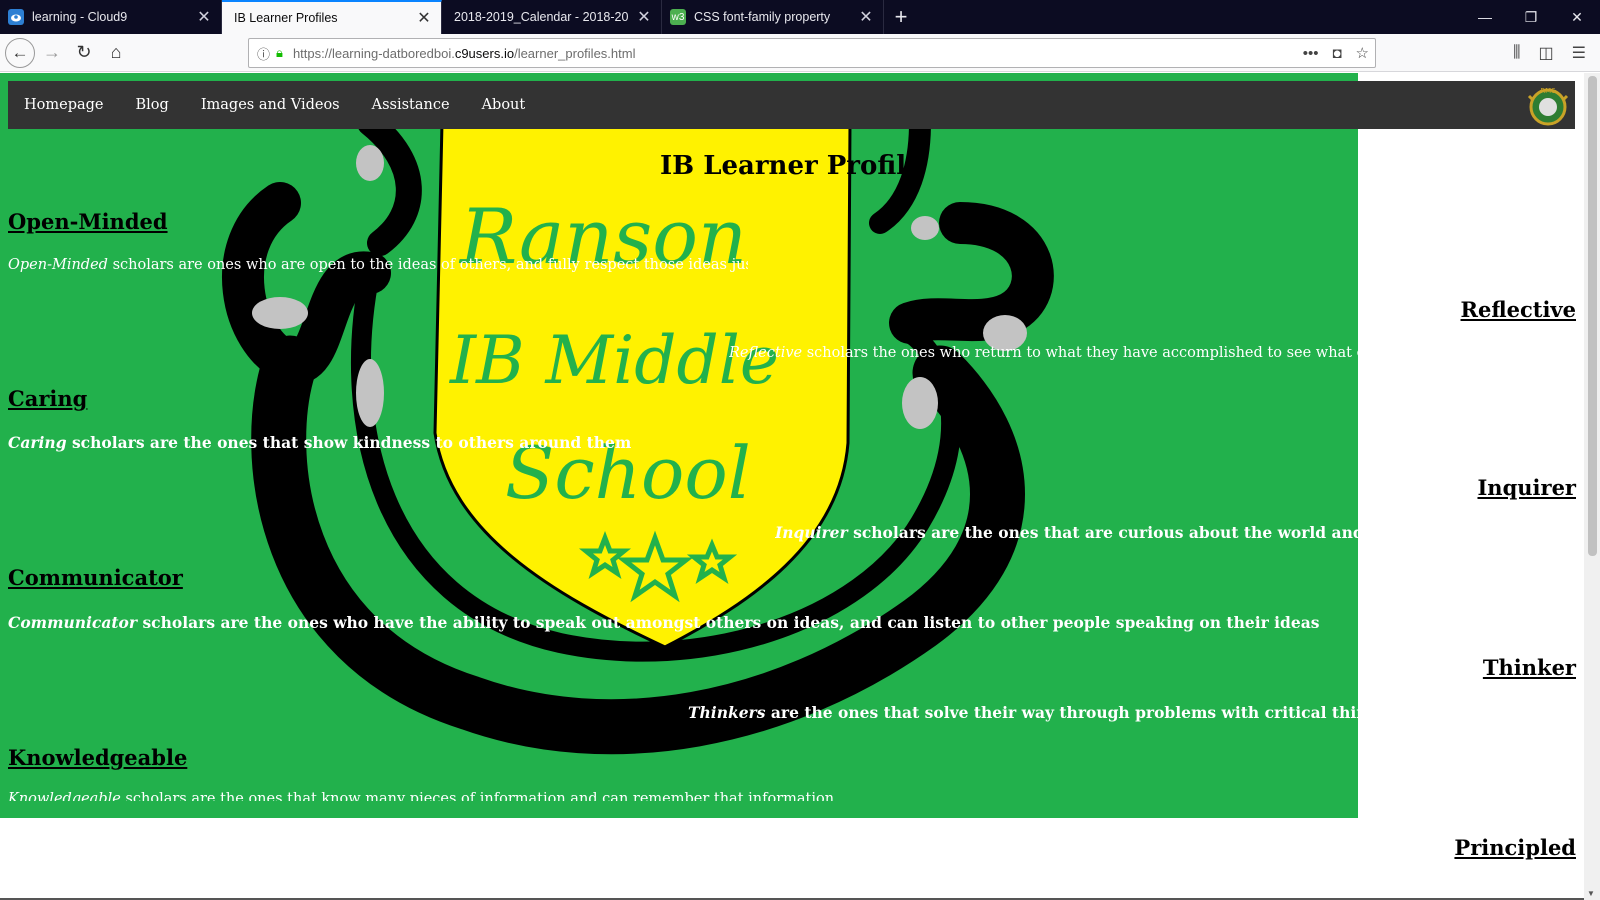 This screenshot has width=1600, height=900. Describe the element at coordinates (1336, 53) in the screenshot. I see `pocket-icon: ◘` at that location.